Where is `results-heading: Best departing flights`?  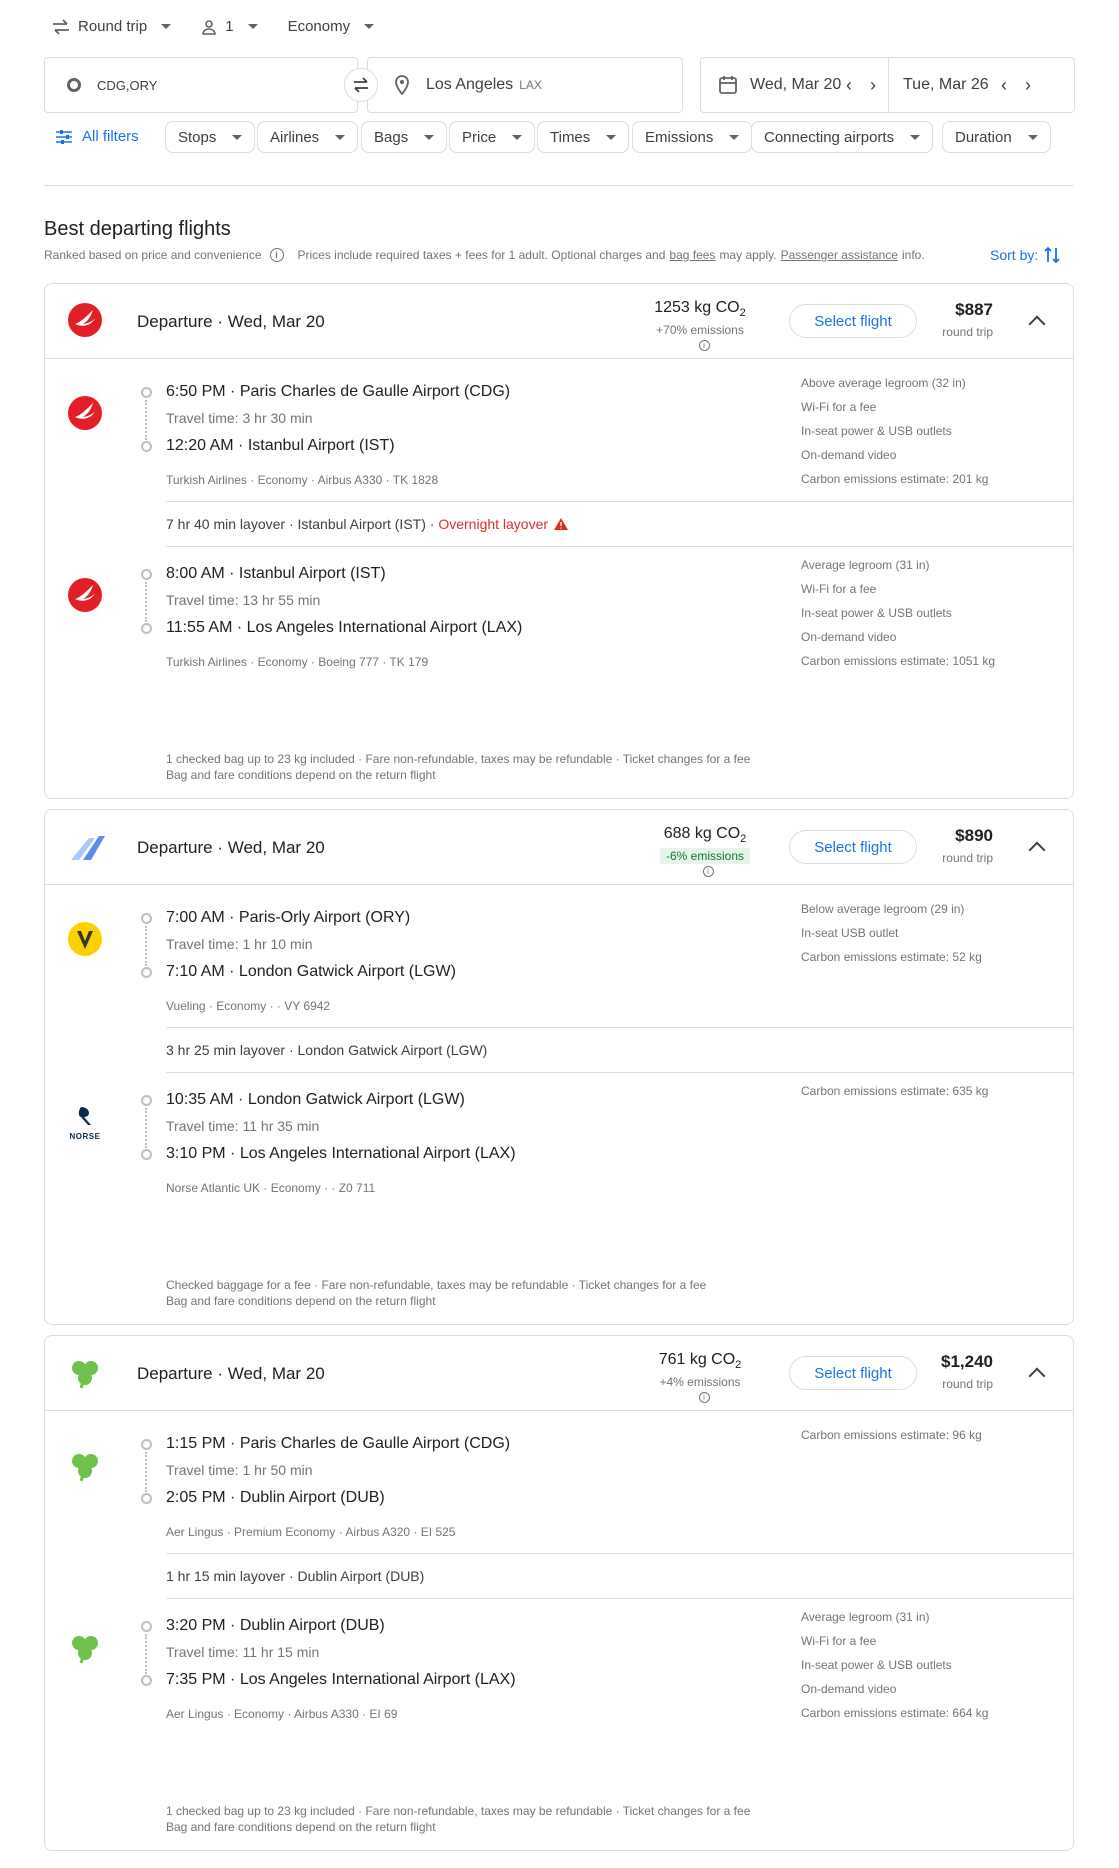
results-heading: Best departing flights is located at coordinates (137, 229).